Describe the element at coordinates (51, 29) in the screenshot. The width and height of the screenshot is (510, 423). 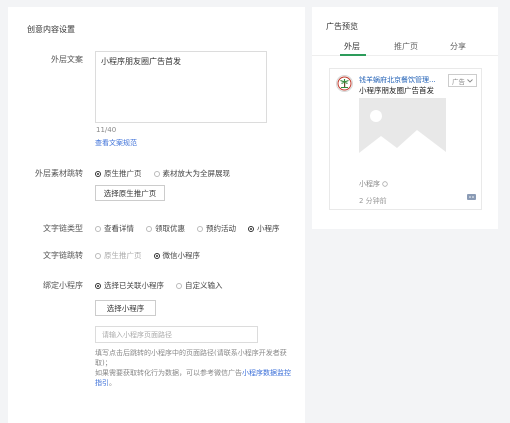
I see `section-title: 创意内容设置` at that location.